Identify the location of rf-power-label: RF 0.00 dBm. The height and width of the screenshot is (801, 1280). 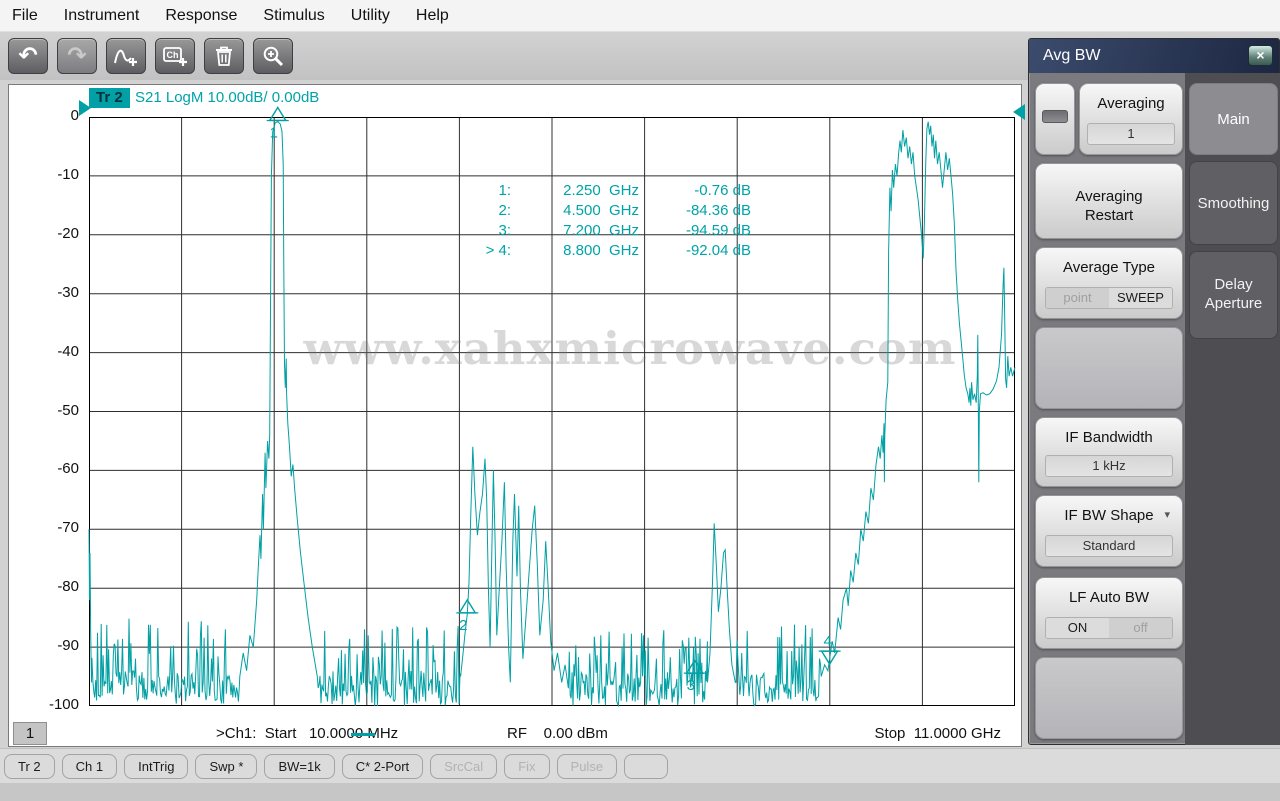
(557, 733).